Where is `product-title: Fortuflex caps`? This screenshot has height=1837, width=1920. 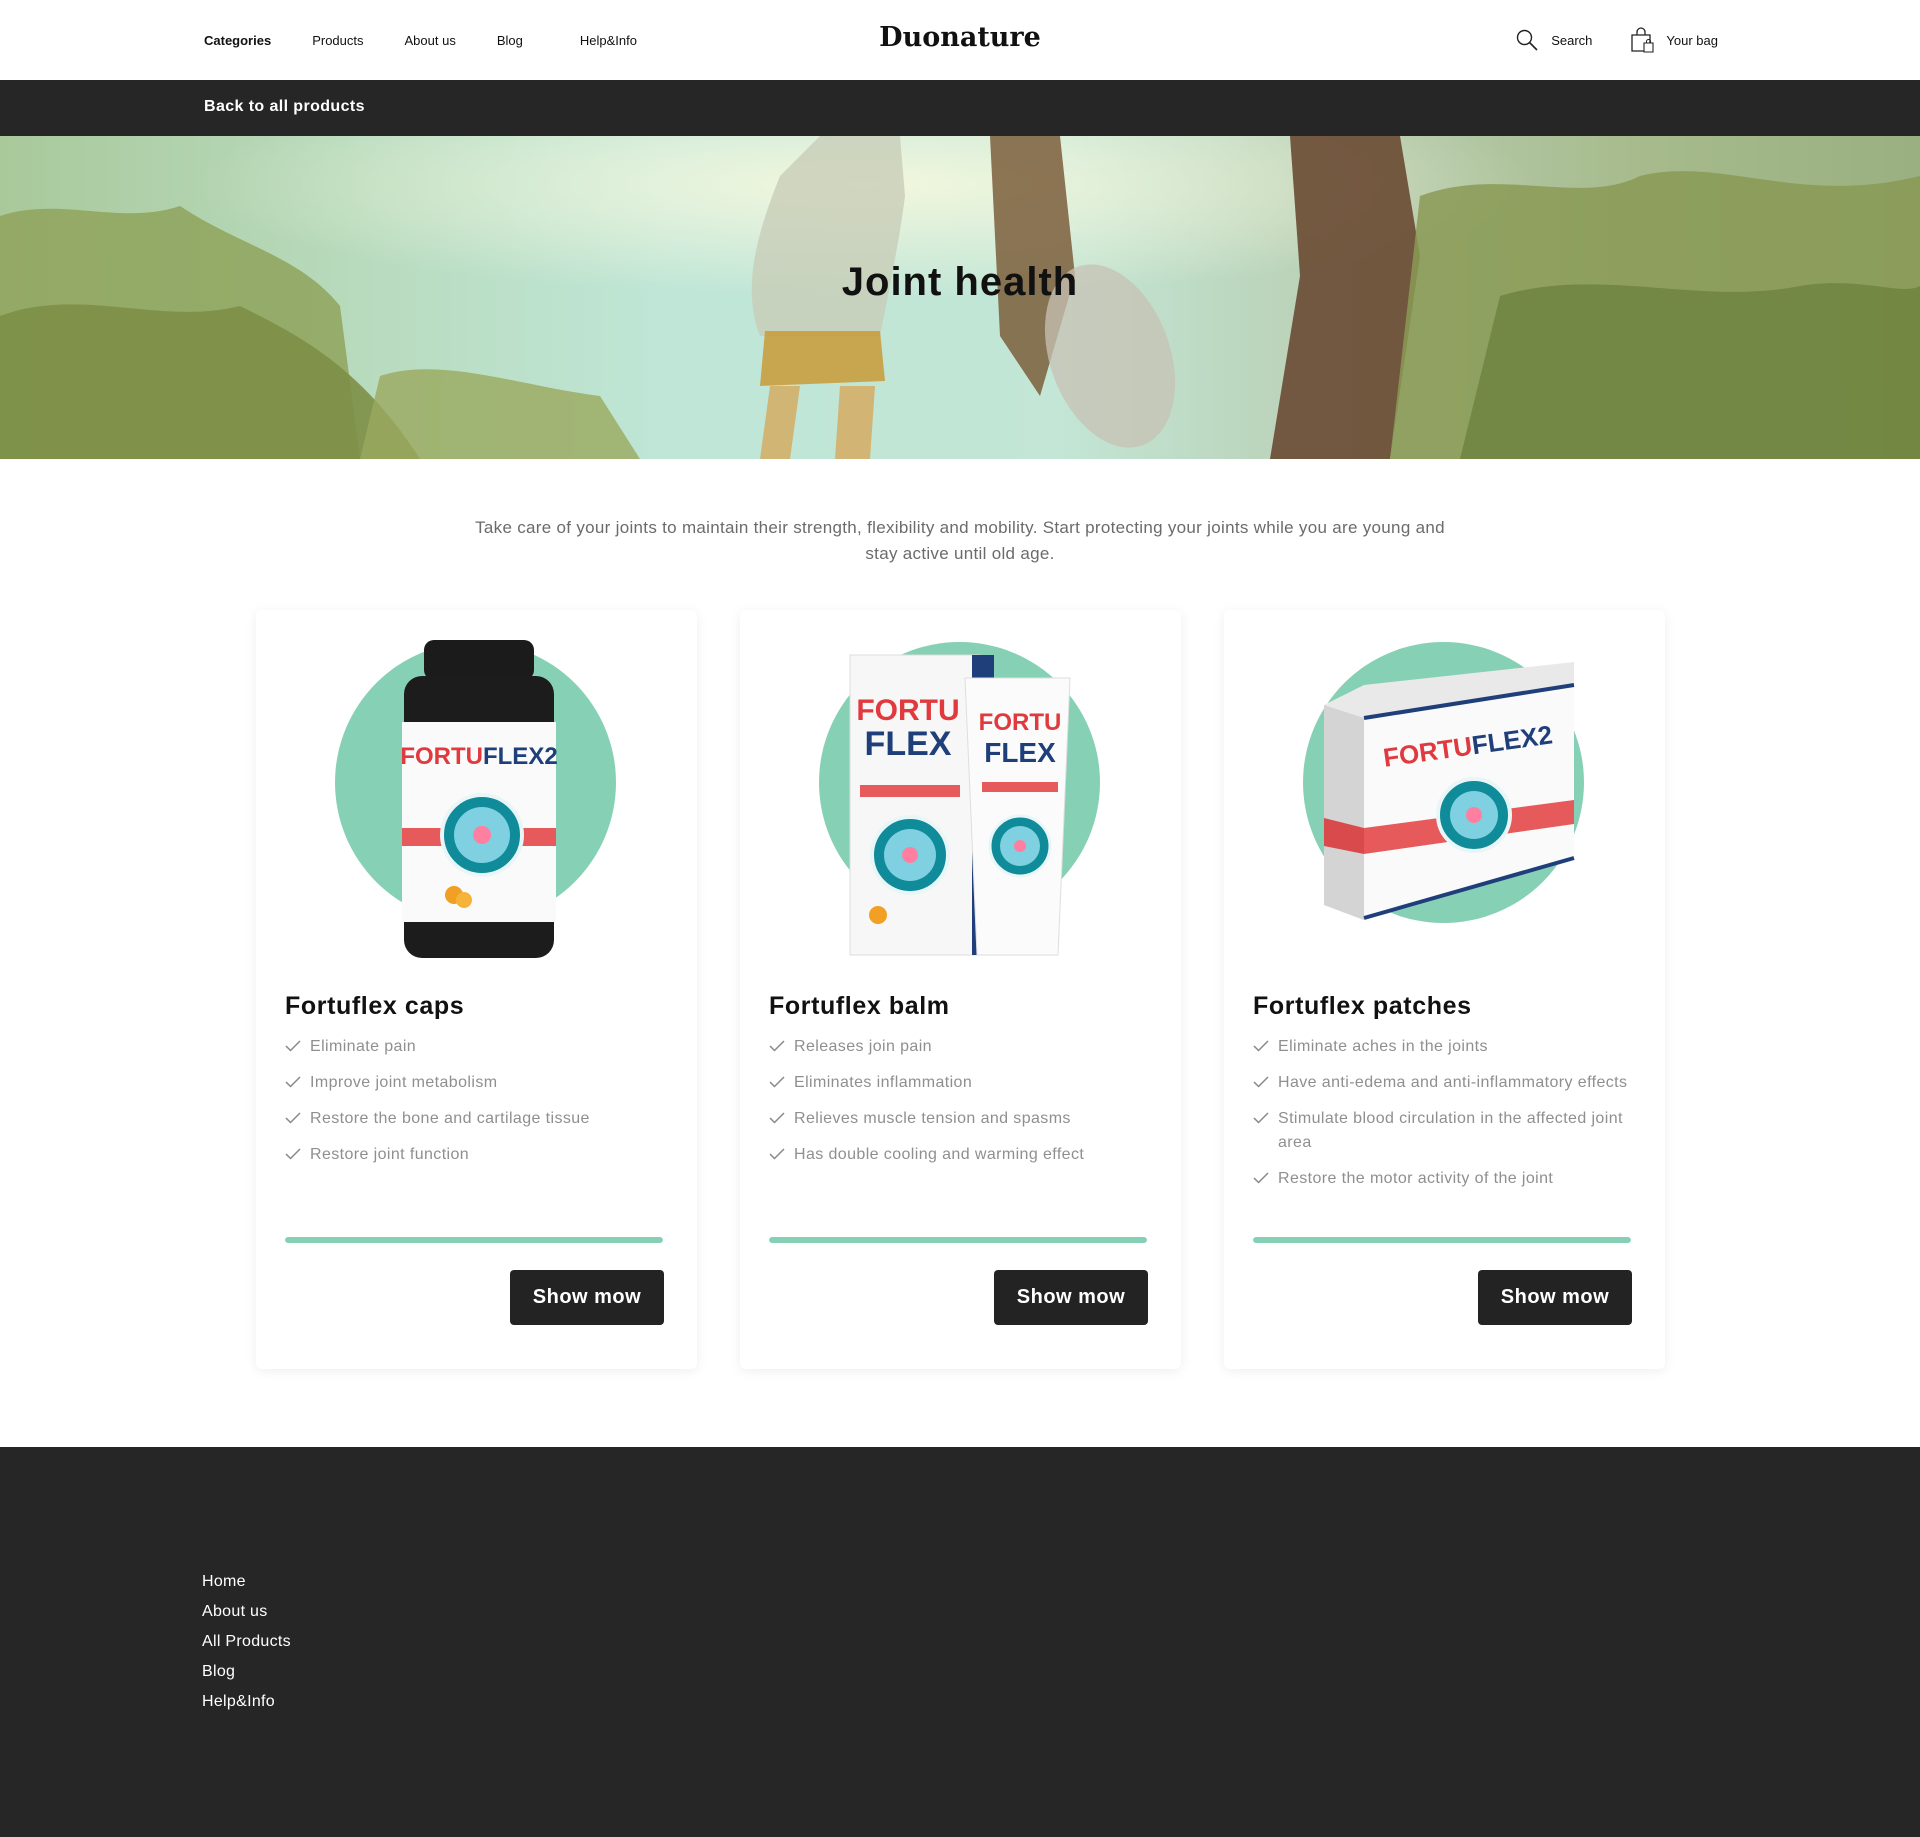 product-title: Fortuflex caps is located at coordinates (375, 1006).